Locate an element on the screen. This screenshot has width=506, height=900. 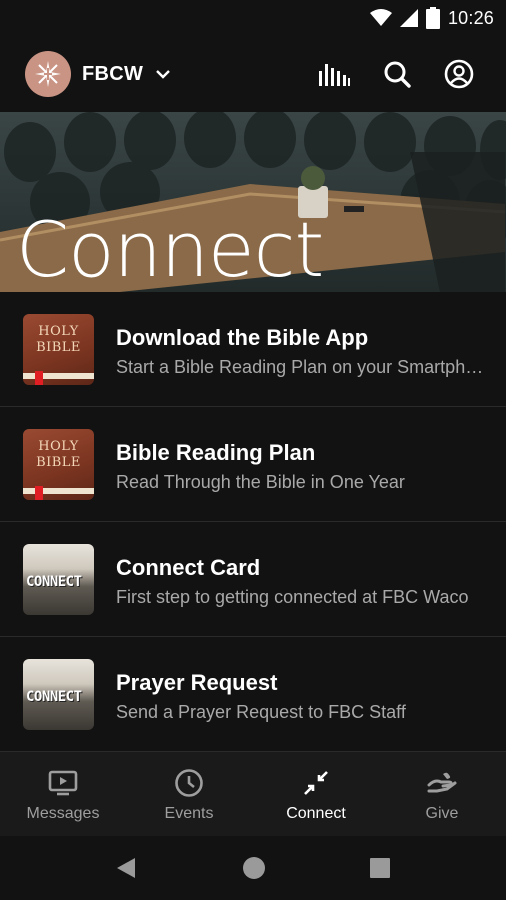
tv-play-icon is located at coordinates (63, 783).